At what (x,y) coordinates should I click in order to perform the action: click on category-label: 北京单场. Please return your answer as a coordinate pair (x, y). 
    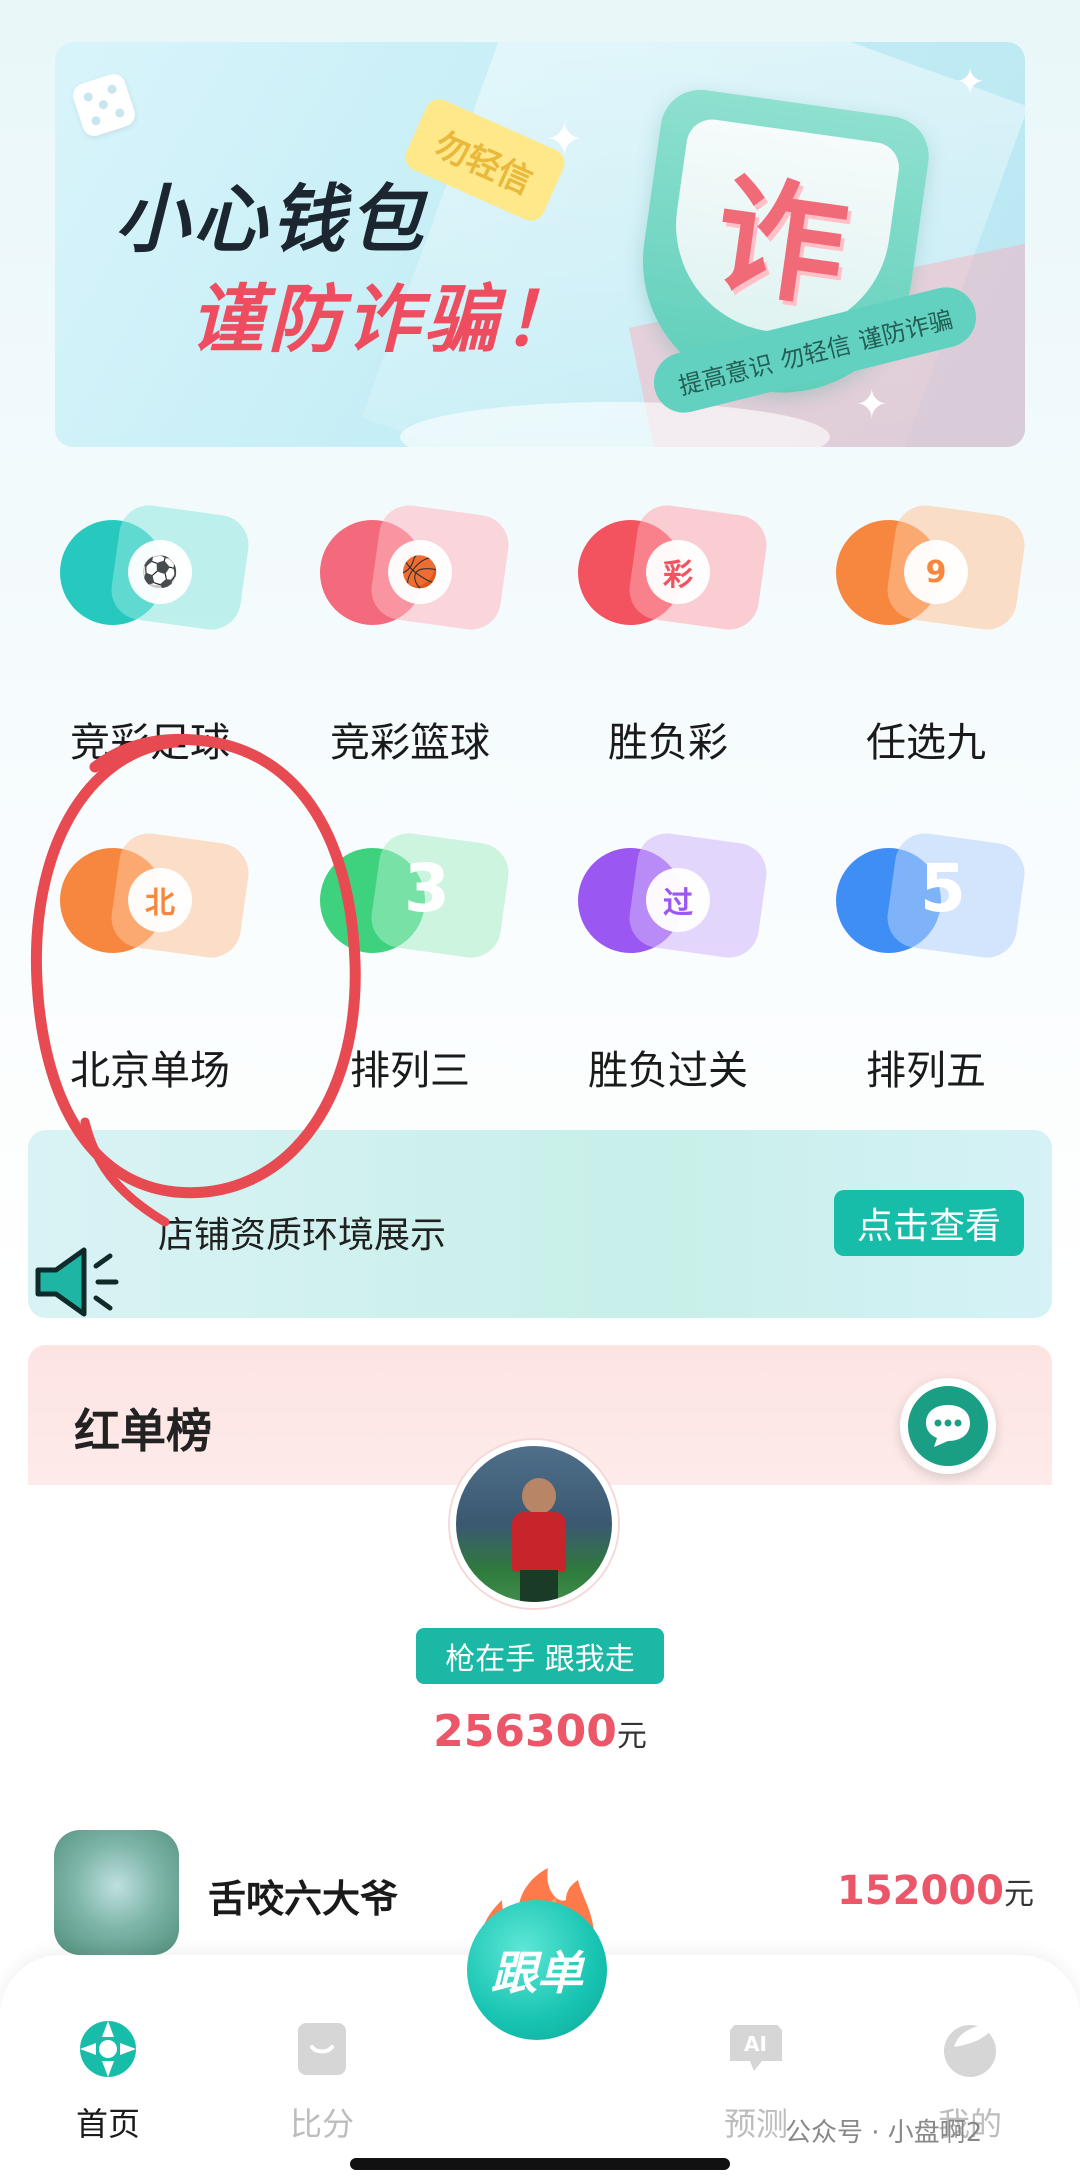
    Looking at the image, I should click on (150, 1071).